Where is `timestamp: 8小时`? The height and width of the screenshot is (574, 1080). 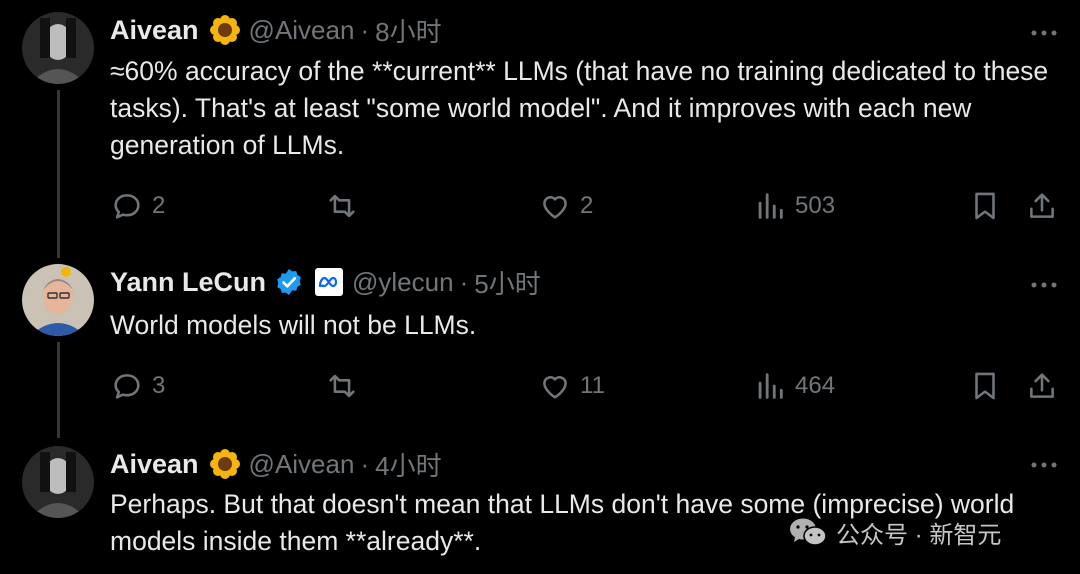 timestamp: 8小时 is located at coordinates (408, 30).